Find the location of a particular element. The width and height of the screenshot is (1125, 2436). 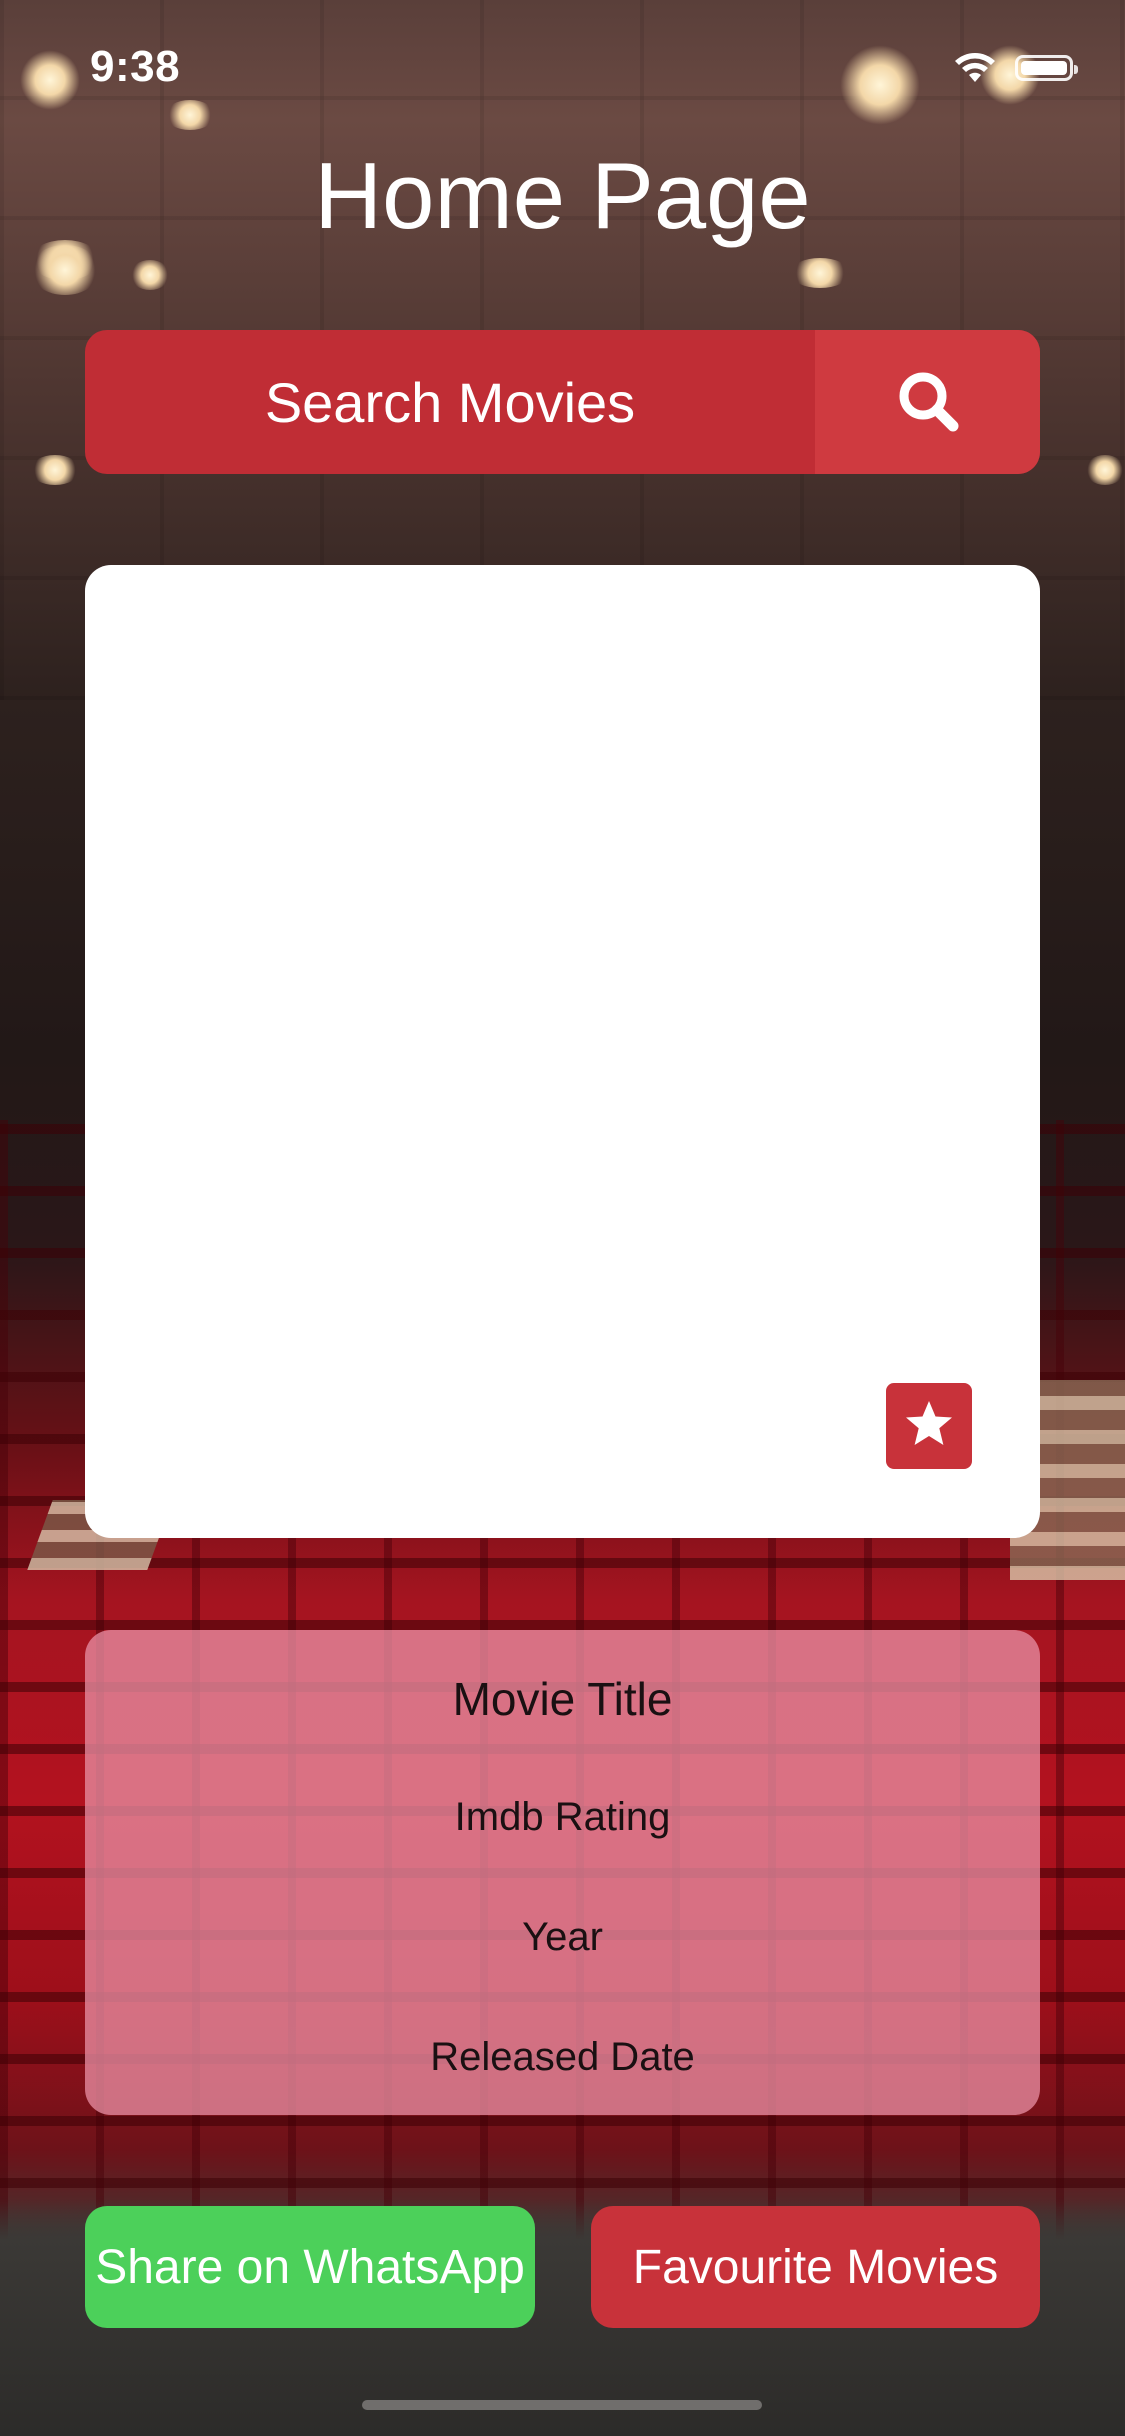

battery-icon is located at coordinates (1046, 68).